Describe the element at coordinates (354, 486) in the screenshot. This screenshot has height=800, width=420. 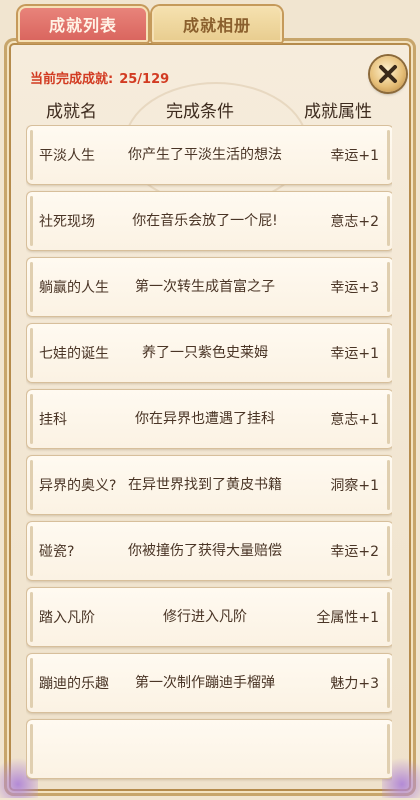
I see `achievement-attribute: 洞察+1` at that location.